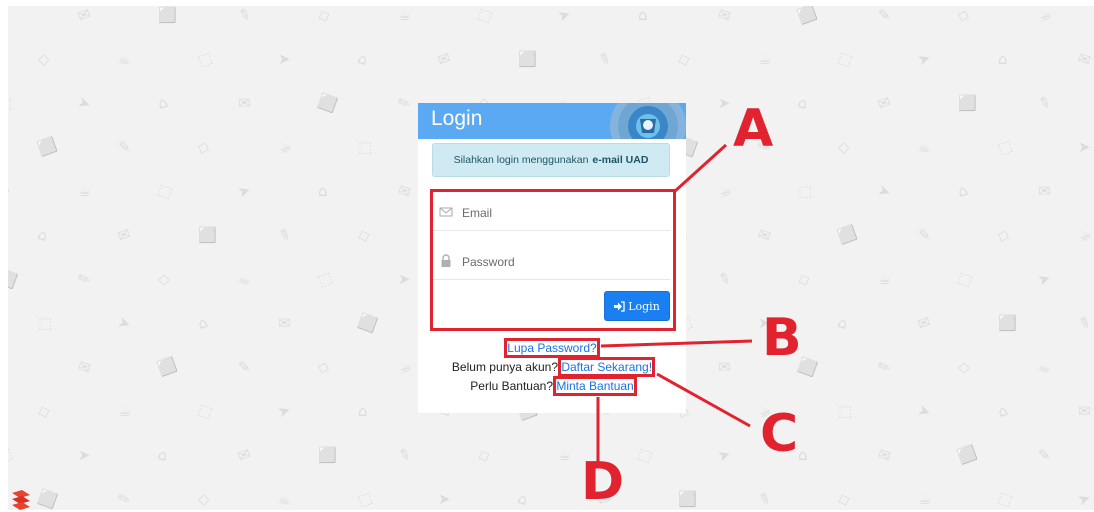  Describe the element at coordinates (603, 482) in the screenshot. I see `annotation-label-d: D` at that location.